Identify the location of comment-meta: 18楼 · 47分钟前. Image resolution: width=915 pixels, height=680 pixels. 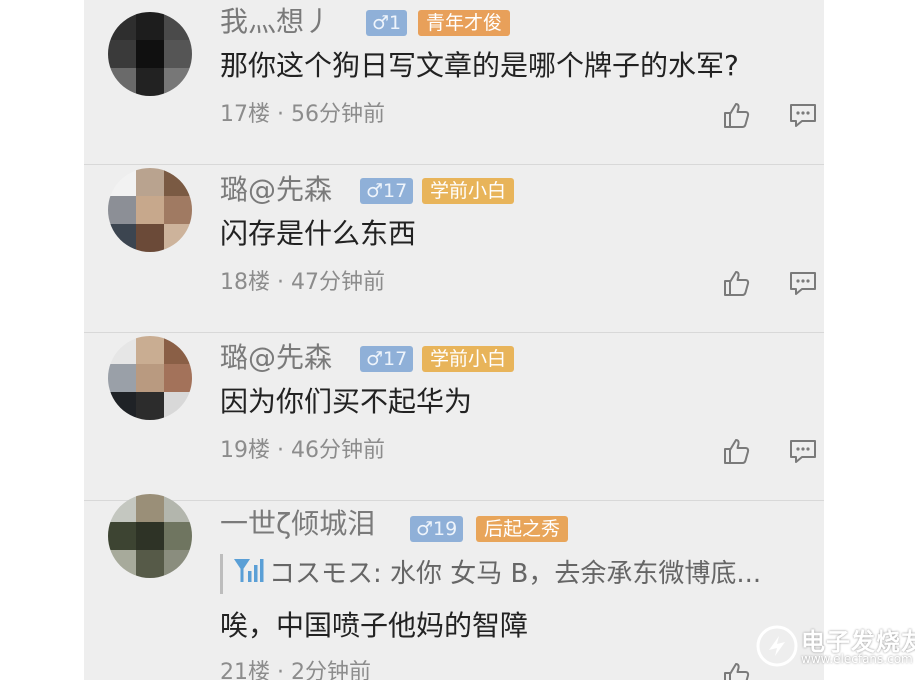
(302, 282).